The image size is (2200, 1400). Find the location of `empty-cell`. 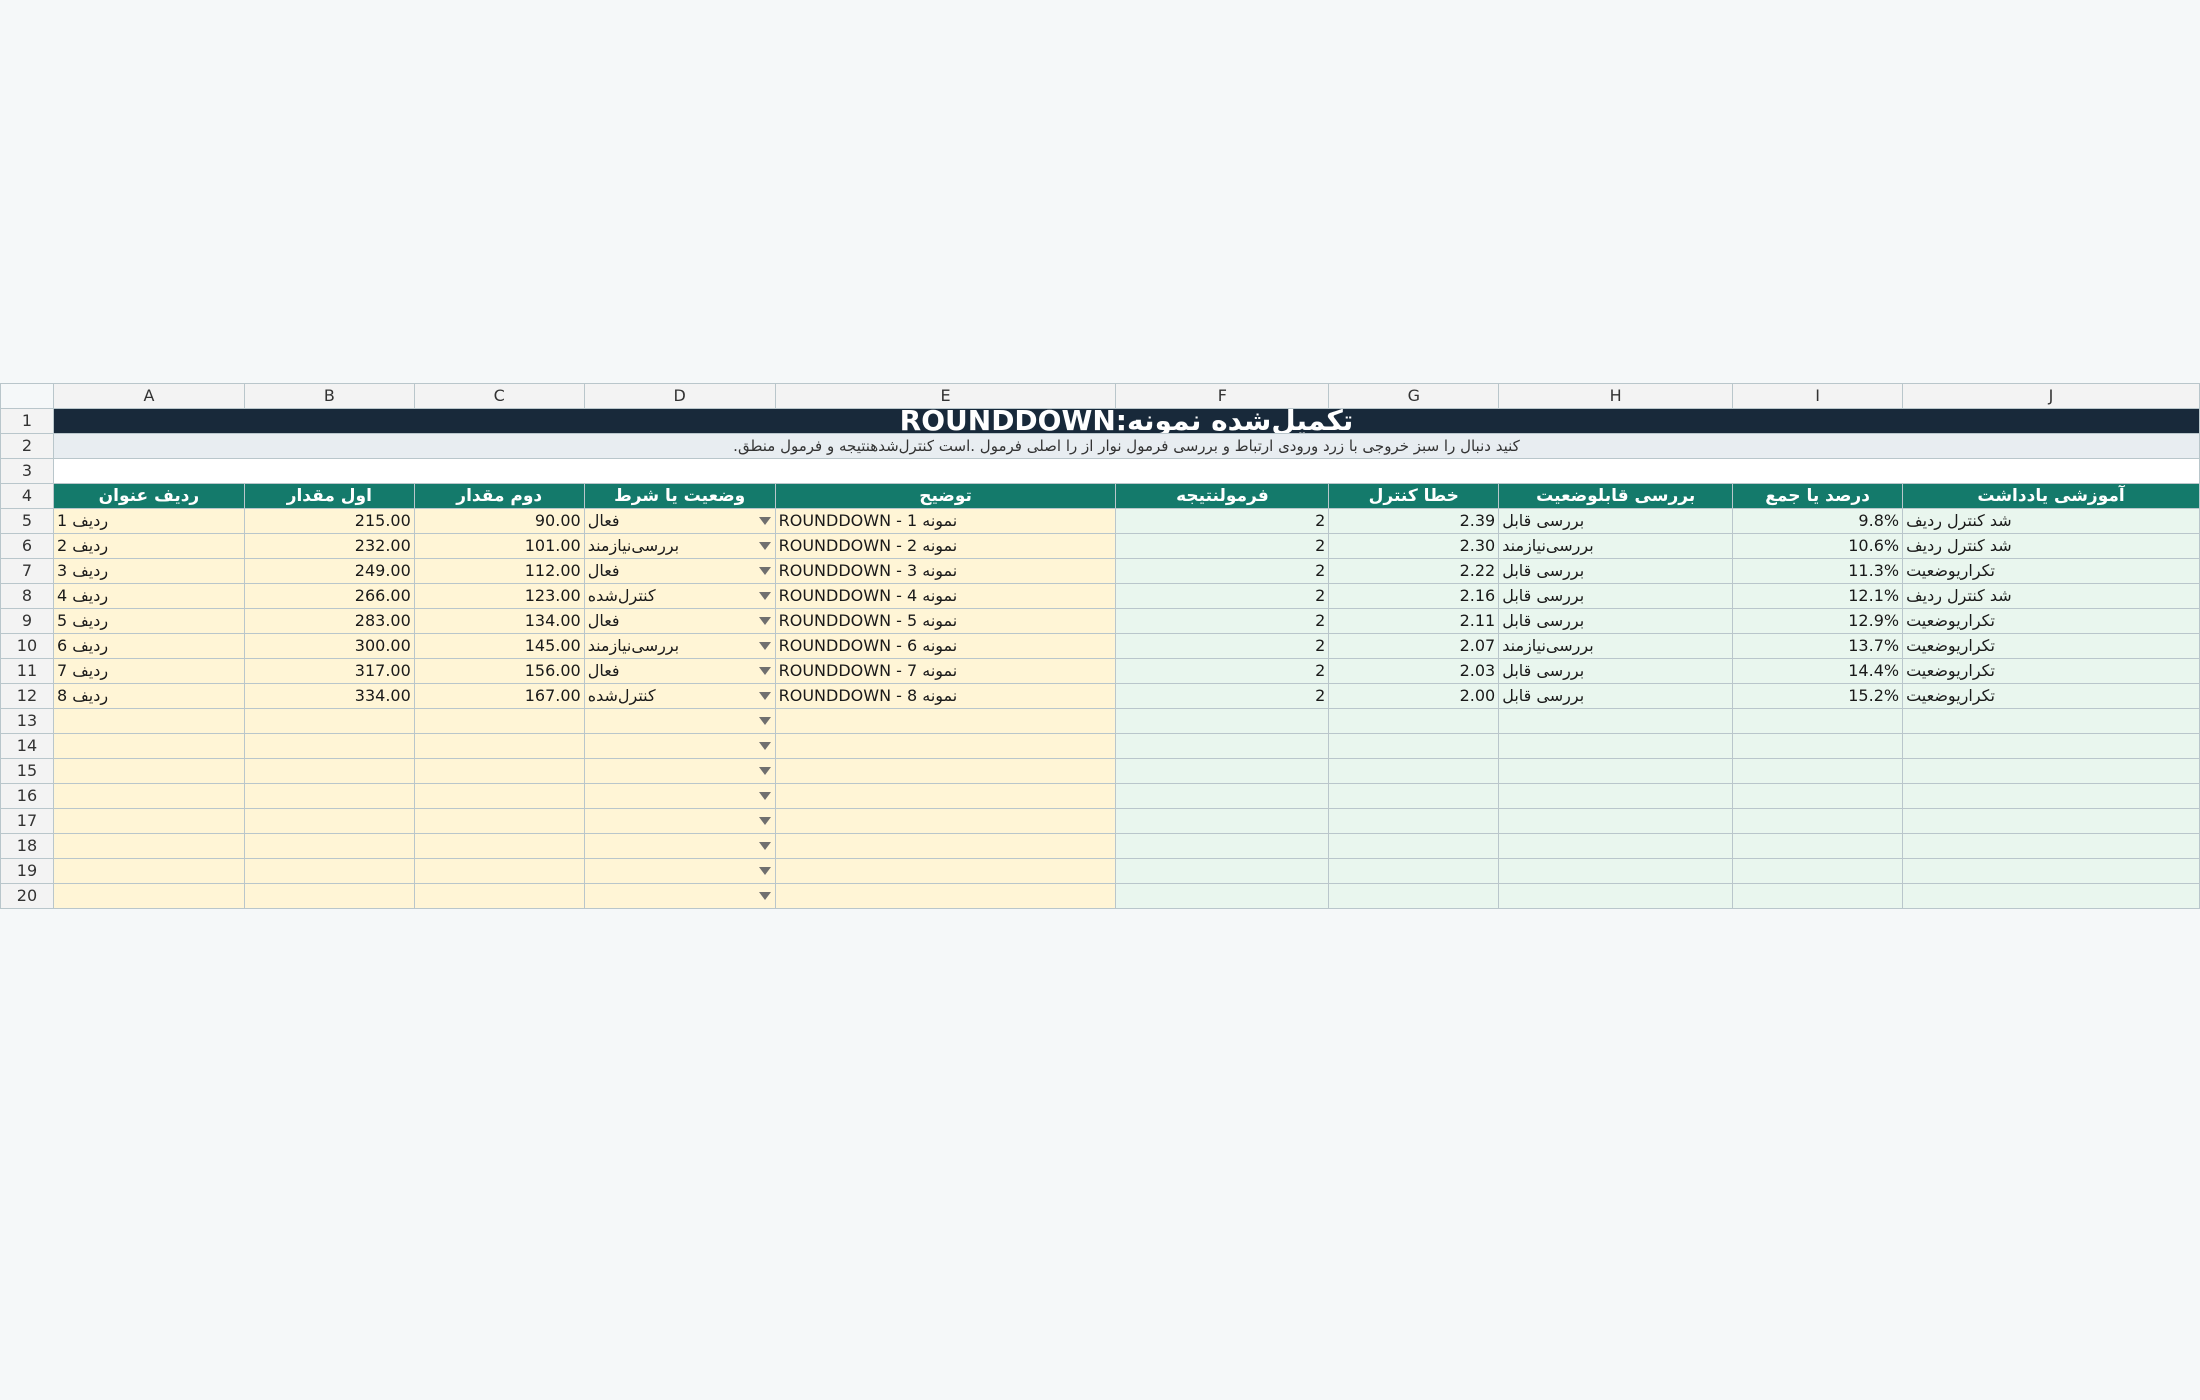

empty-cell is located at coordinates (1126, 471).